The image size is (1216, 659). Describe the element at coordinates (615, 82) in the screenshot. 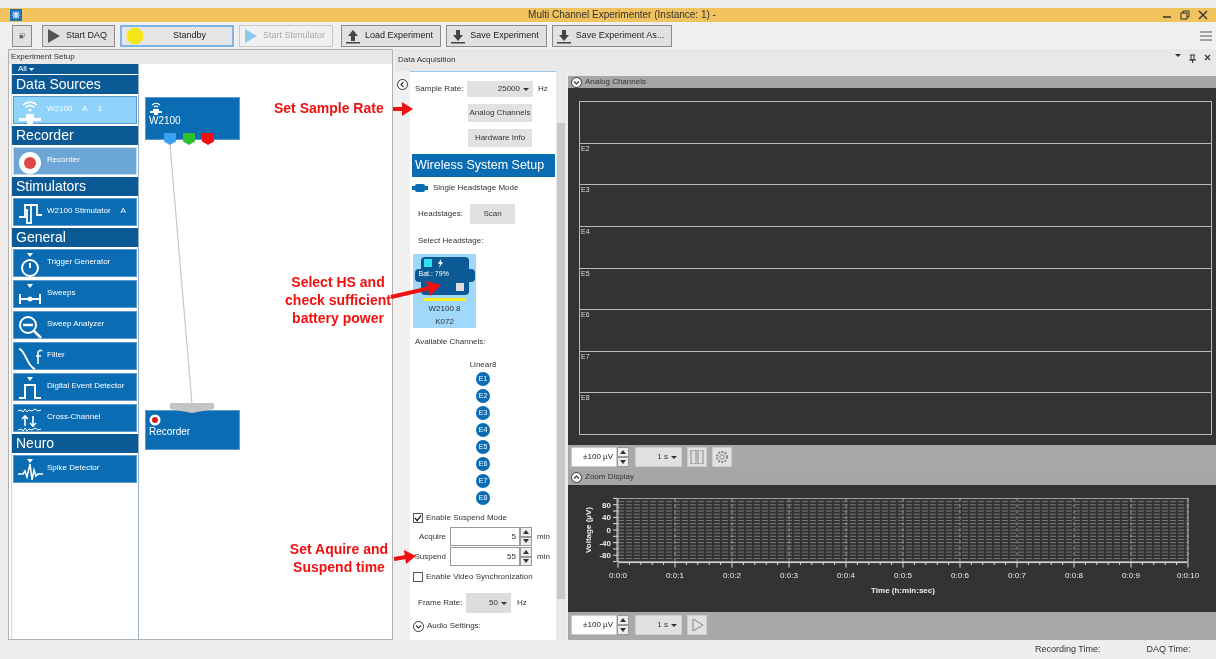

I see `panel-title: Analog Channels` at that location.